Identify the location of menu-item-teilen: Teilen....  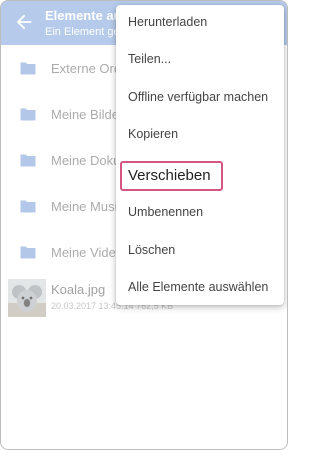
(200, 61).